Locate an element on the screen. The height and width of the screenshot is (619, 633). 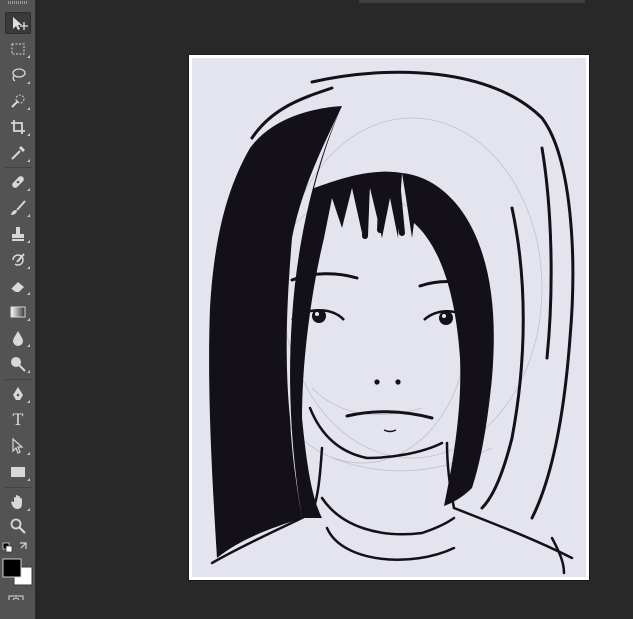
document-tab-strip is located at coordinates (472, 1).